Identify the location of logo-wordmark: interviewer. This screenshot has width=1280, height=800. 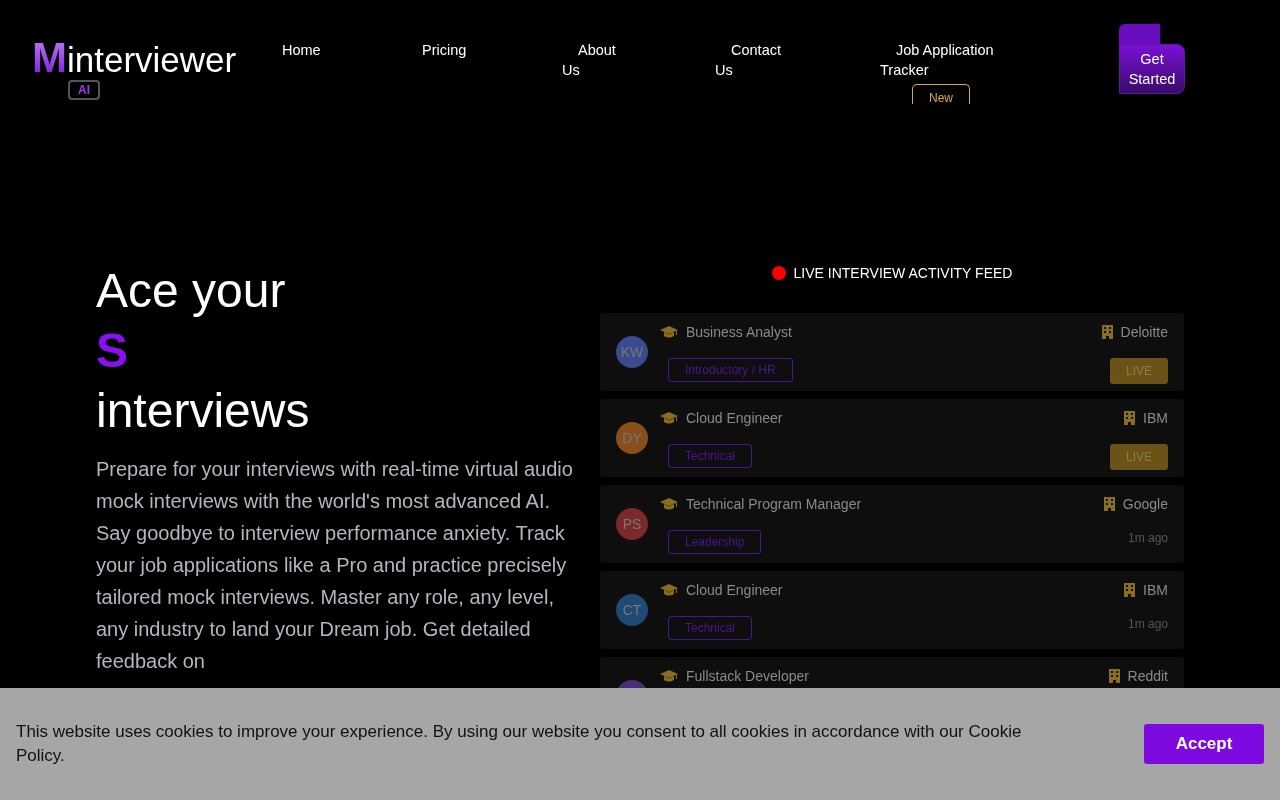
(152, 60).